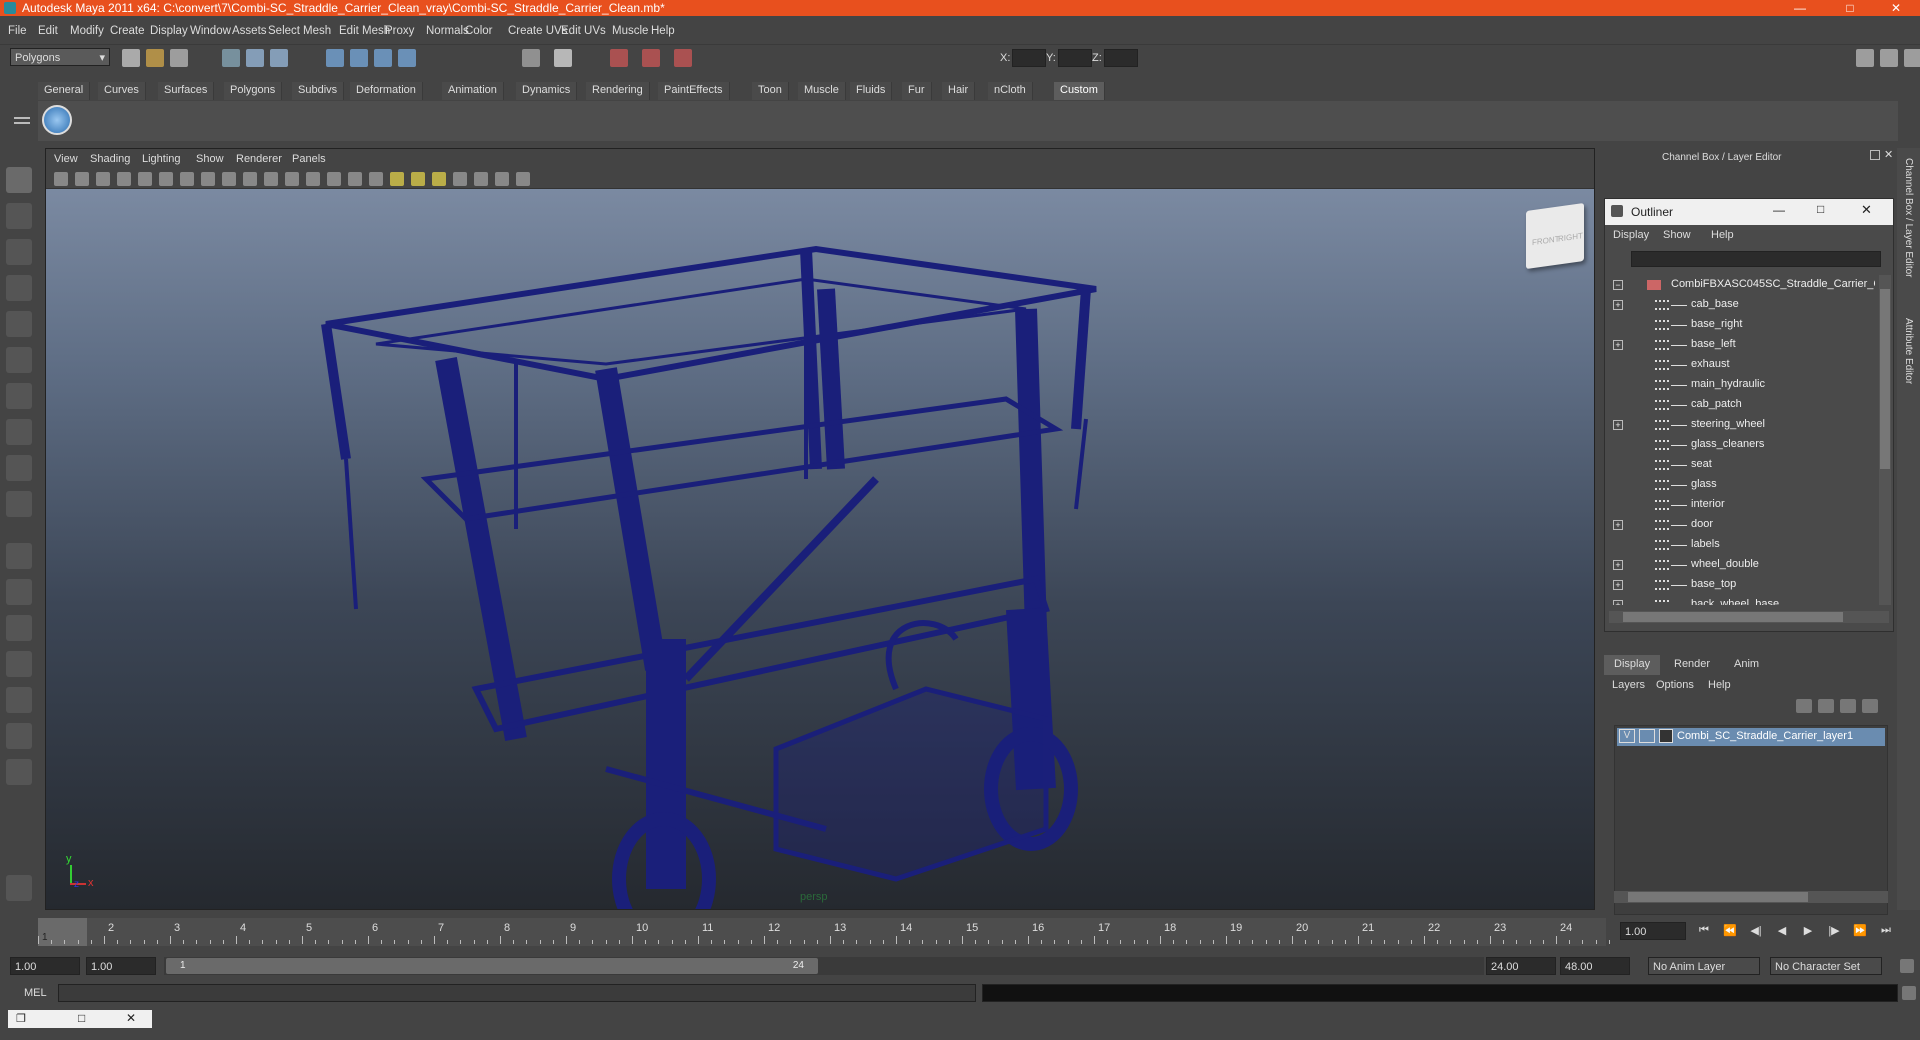  What do you see at coordinates (279, 58) in the screenshot?
I see `select-component-icon` at bounding box center [279, 58].